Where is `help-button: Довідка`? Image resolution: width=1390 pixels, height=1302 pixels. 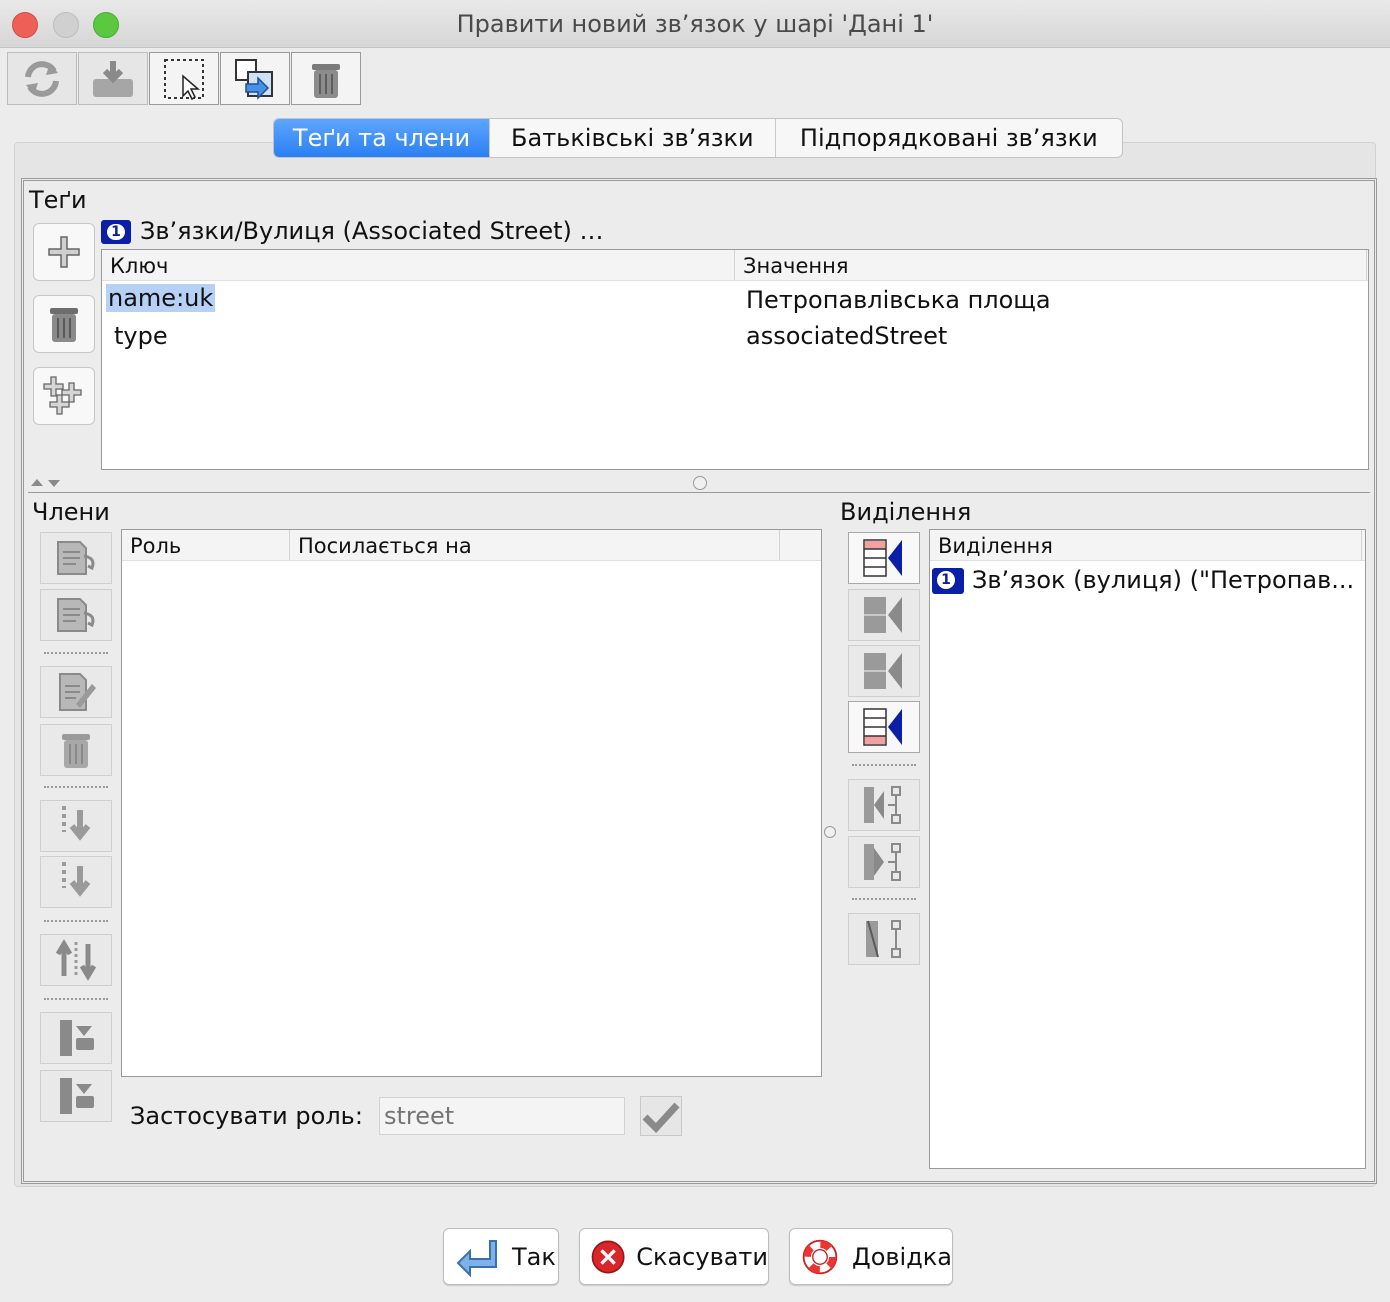 help-button: Довідка is located at coordinates (871, 1256).